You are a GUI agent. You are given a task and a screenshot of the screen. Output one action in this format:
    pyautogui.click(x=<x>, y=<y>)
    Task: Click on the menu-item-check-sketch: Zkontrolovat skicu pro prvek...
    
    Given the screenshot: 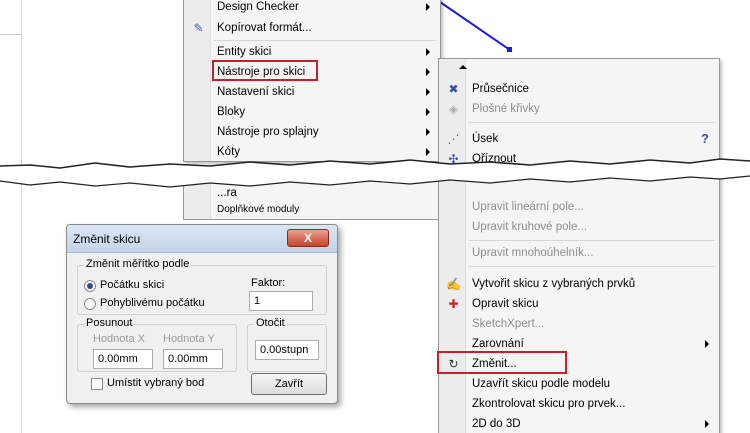 What is the action you would take?
    pyautogui.click(x=579, y=404)
    